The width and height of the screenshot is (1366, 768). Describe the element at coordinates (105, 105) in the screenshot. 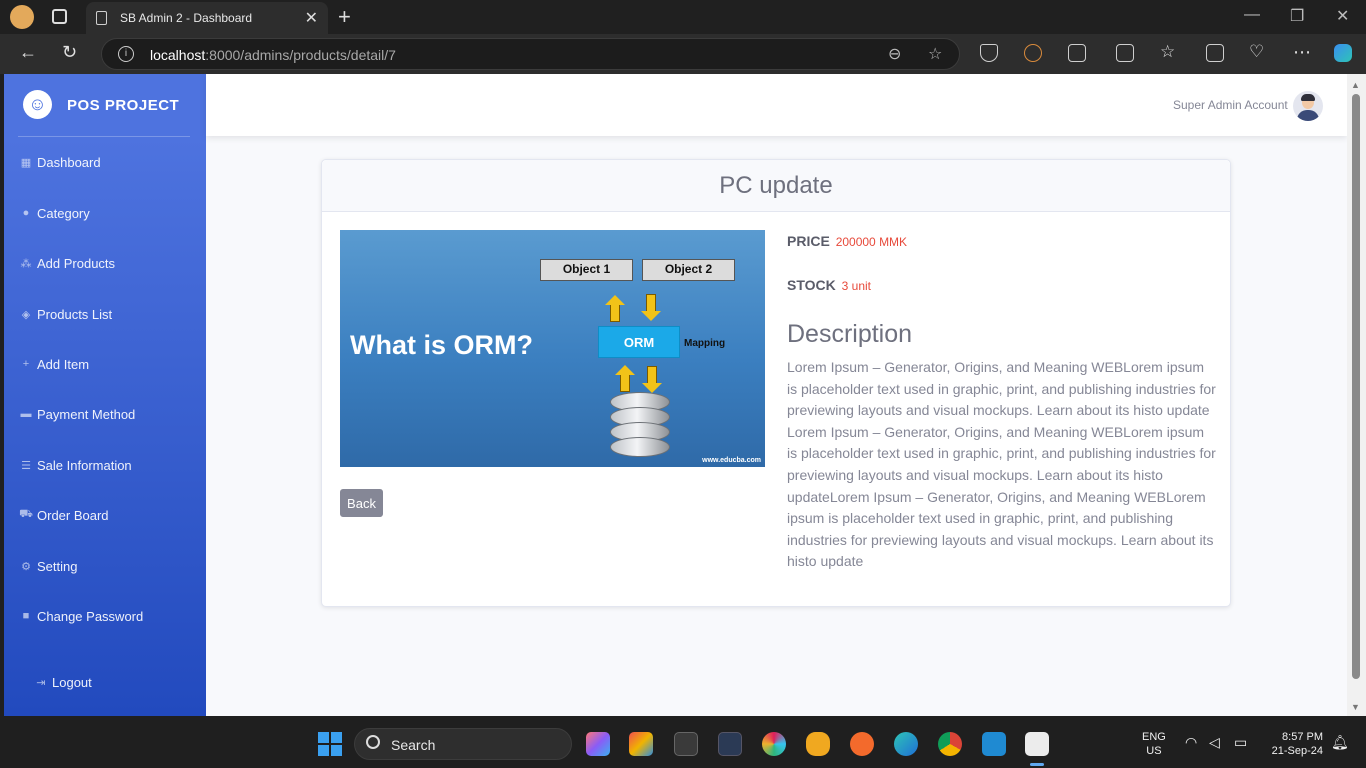

I see `sidebar-brand: ☺ POS PROJECT` at that location.